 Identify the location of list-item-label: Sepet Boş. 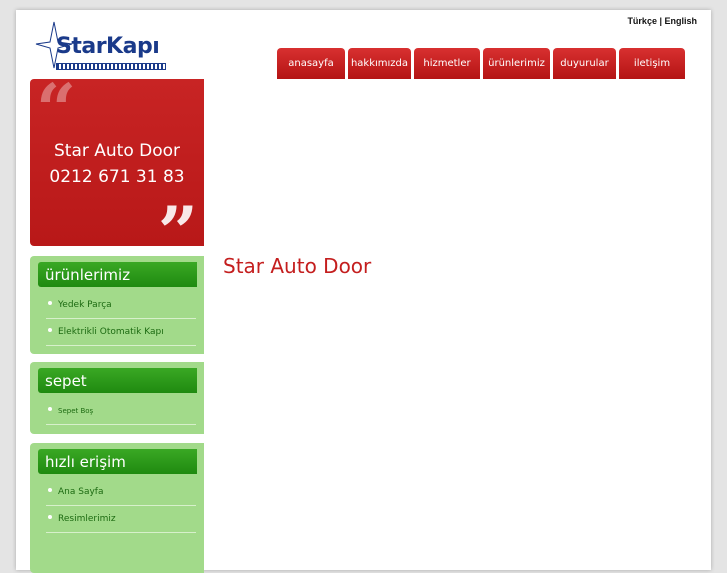
(76, 411).